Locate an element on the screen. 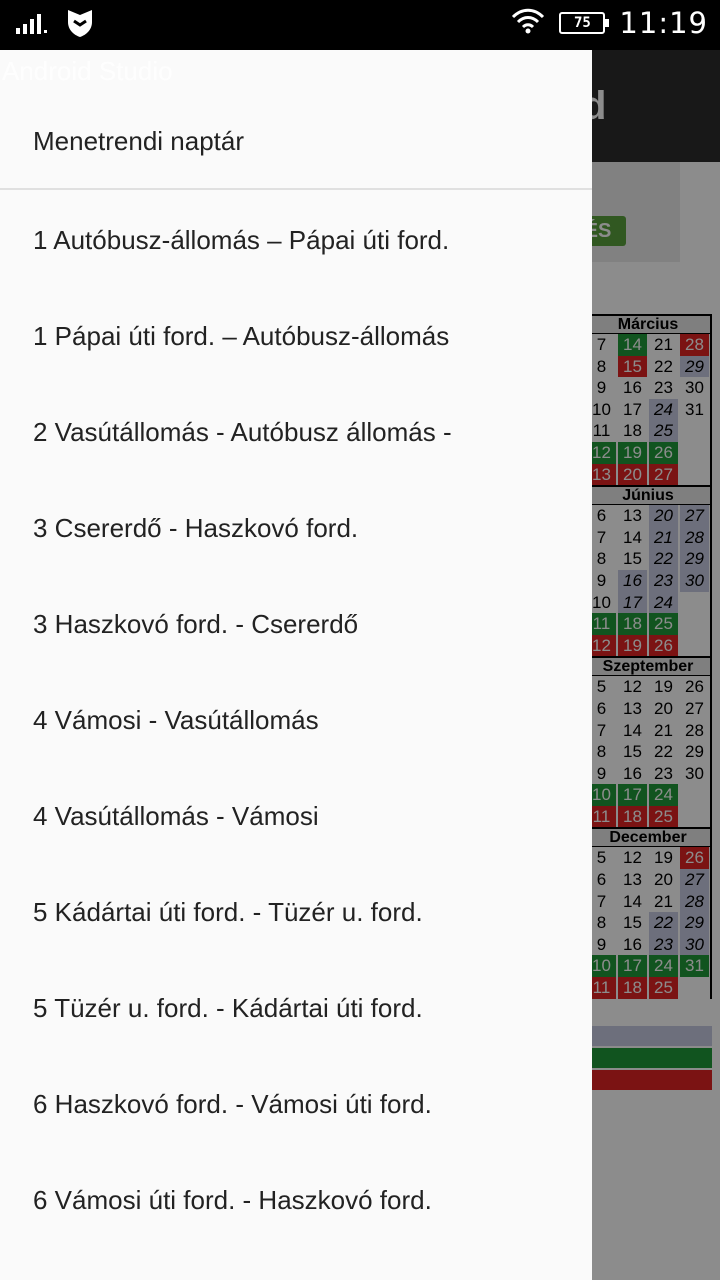 This screenshot has width=720, height=1280. status-bar: 75 11:19 is located at coordinates (360, 25).